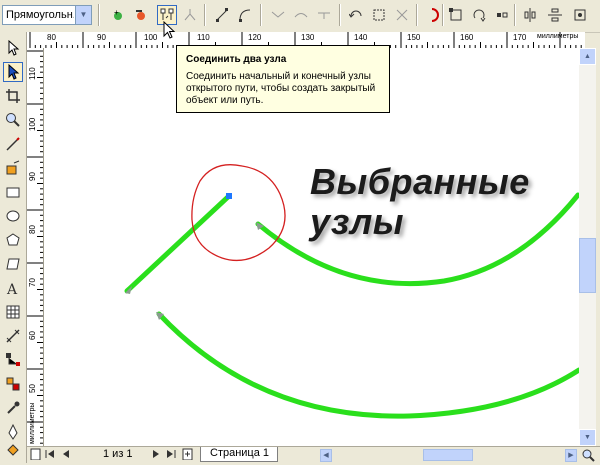 The height and width of the screenshot is (465, 600). Describe the element at coordinates (520, 37) in the screenshot. I see `ruler-top-label: 170` at that location.